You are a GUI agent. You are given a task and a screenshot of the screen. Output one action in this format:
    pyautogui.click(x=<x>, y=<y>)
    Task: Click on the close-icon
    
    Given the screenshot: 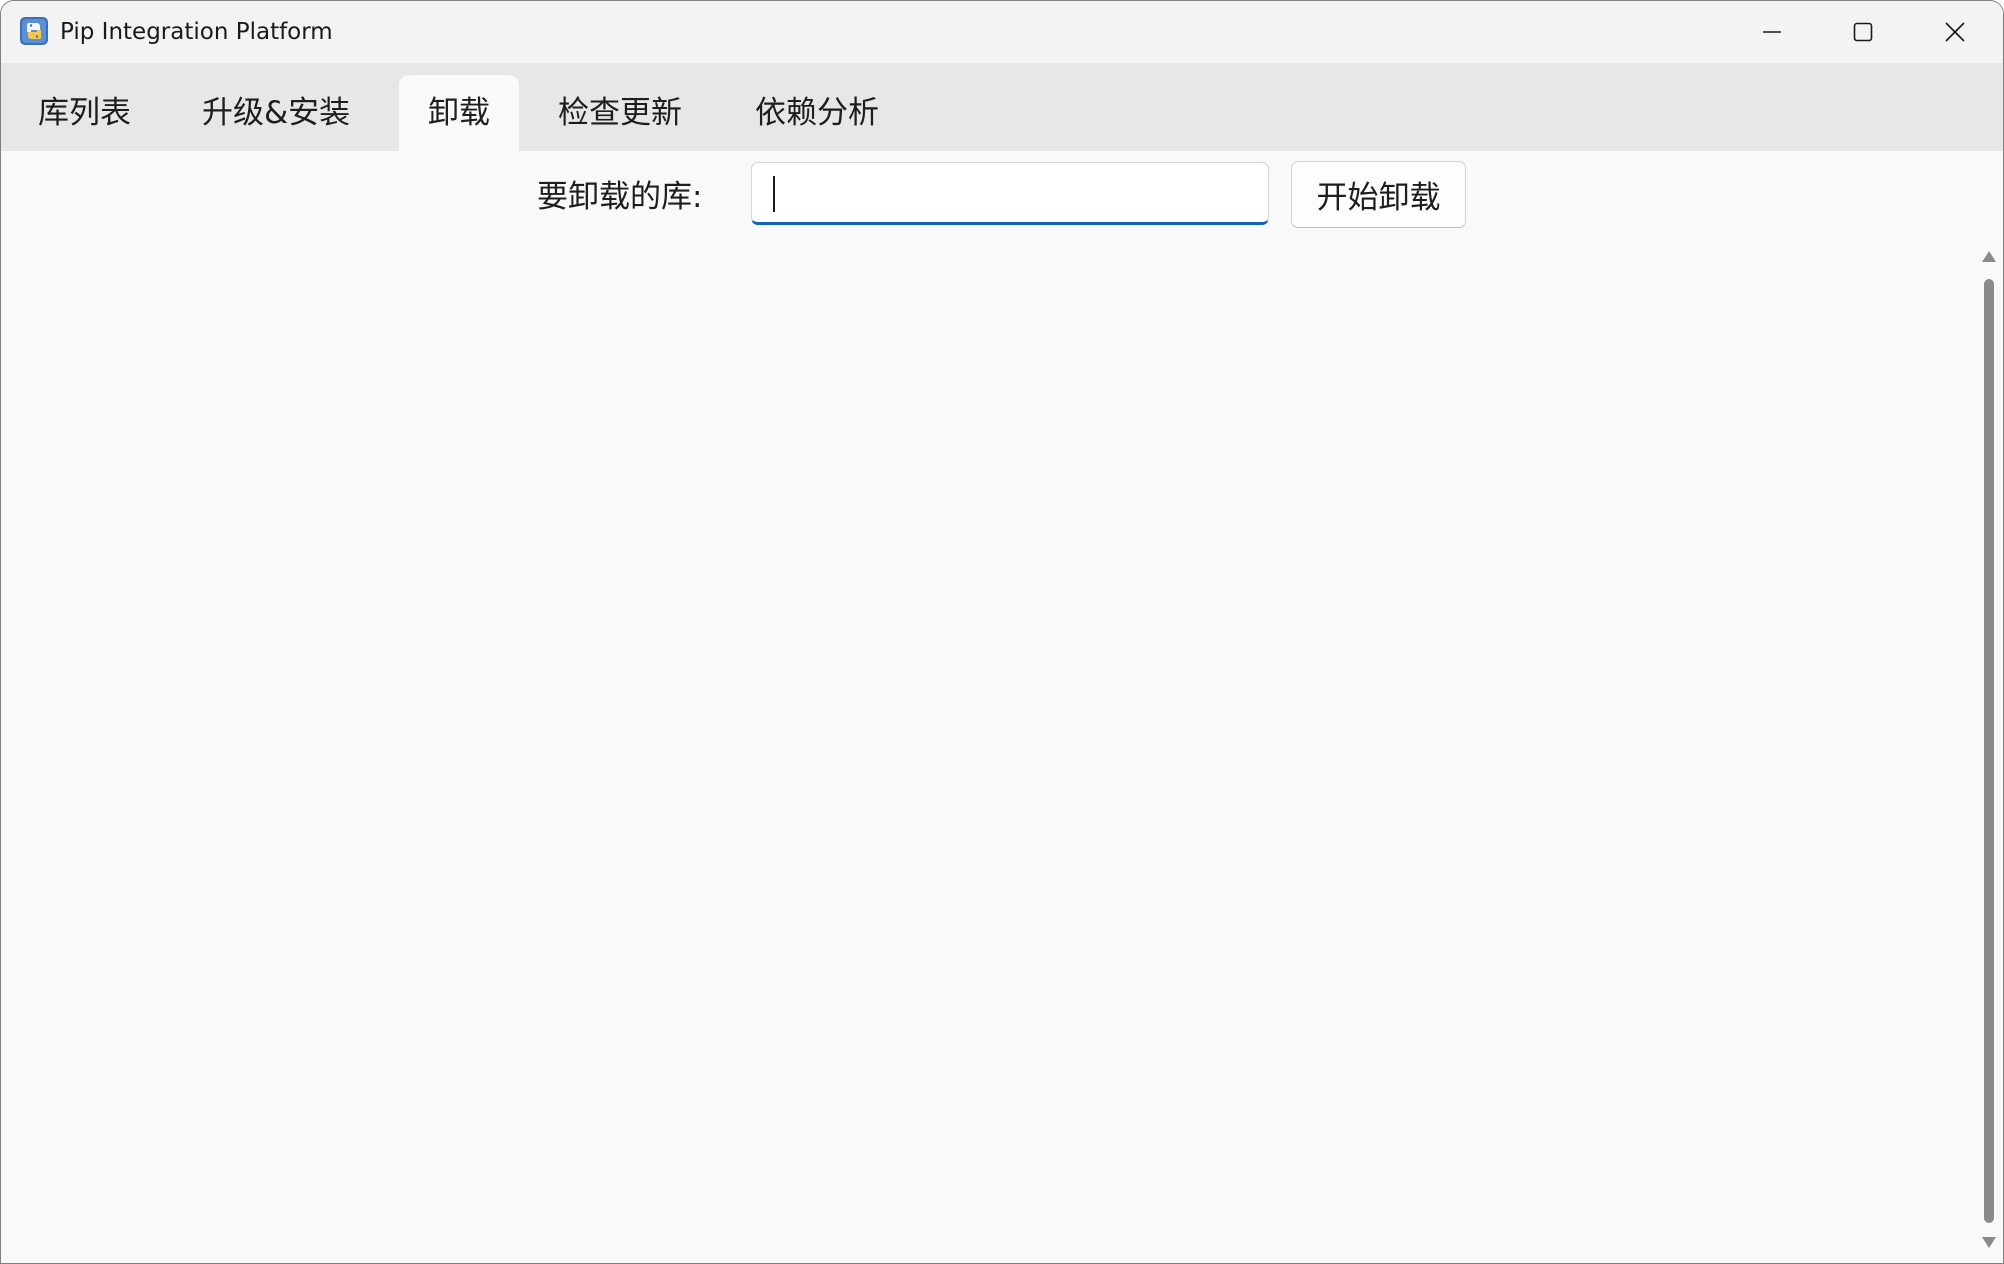 What is the action you would take?
    pyautogui.click(x=1955, y=32)
    